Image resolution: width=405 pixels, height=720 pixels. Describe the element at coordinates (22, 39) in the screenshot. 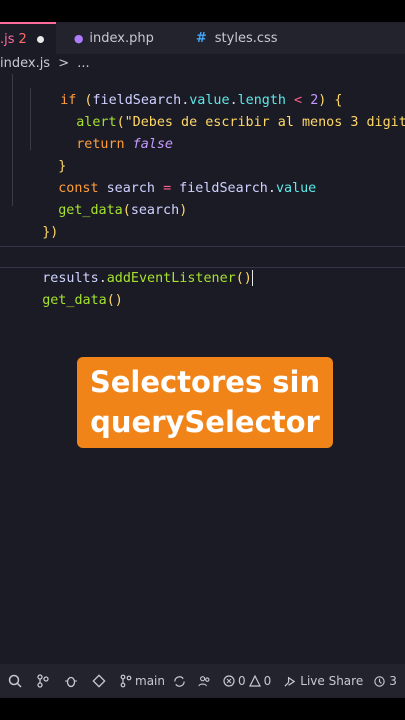

I see `tab-problem-badge: 2` at that location.